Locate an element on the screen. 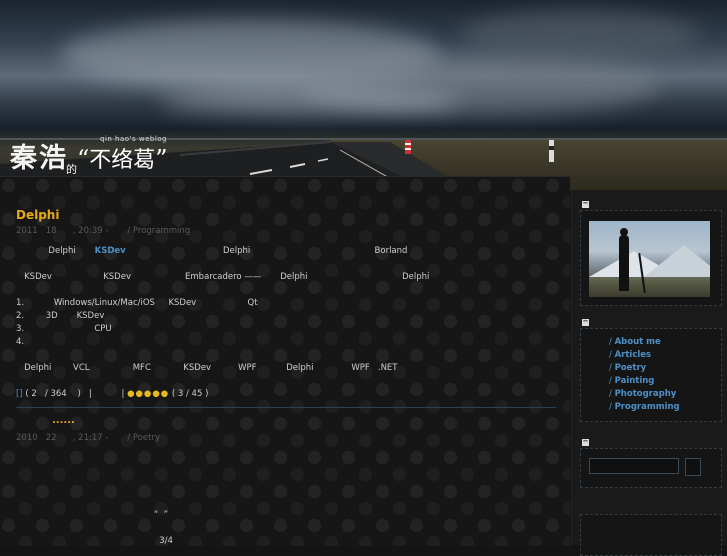 This screenshot has height=556, width=727. logo-quote-open: “ is located at coordinates (83, 159).